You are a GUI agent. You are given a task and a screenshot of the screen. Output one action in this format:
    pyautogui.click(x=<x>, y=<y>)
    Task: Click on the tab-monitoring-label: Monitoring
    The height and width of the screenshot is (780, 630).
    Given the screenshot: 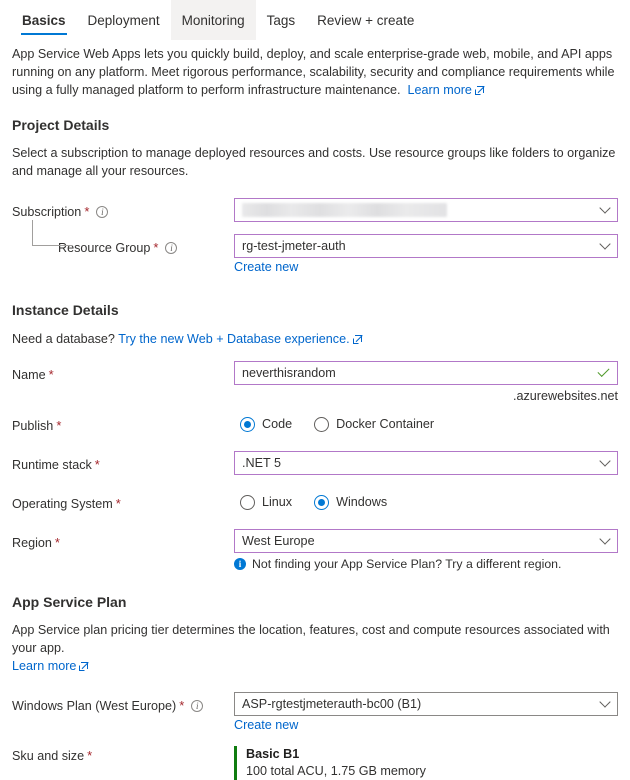 What is the action you would take?
    pyautogui.click(x=213, y=20)
    